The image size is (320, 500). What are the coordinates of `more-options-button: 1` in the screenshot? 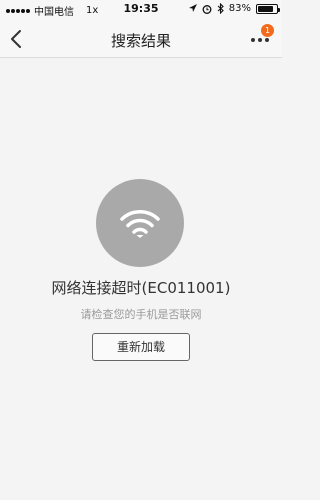 It's located at (261, 38).